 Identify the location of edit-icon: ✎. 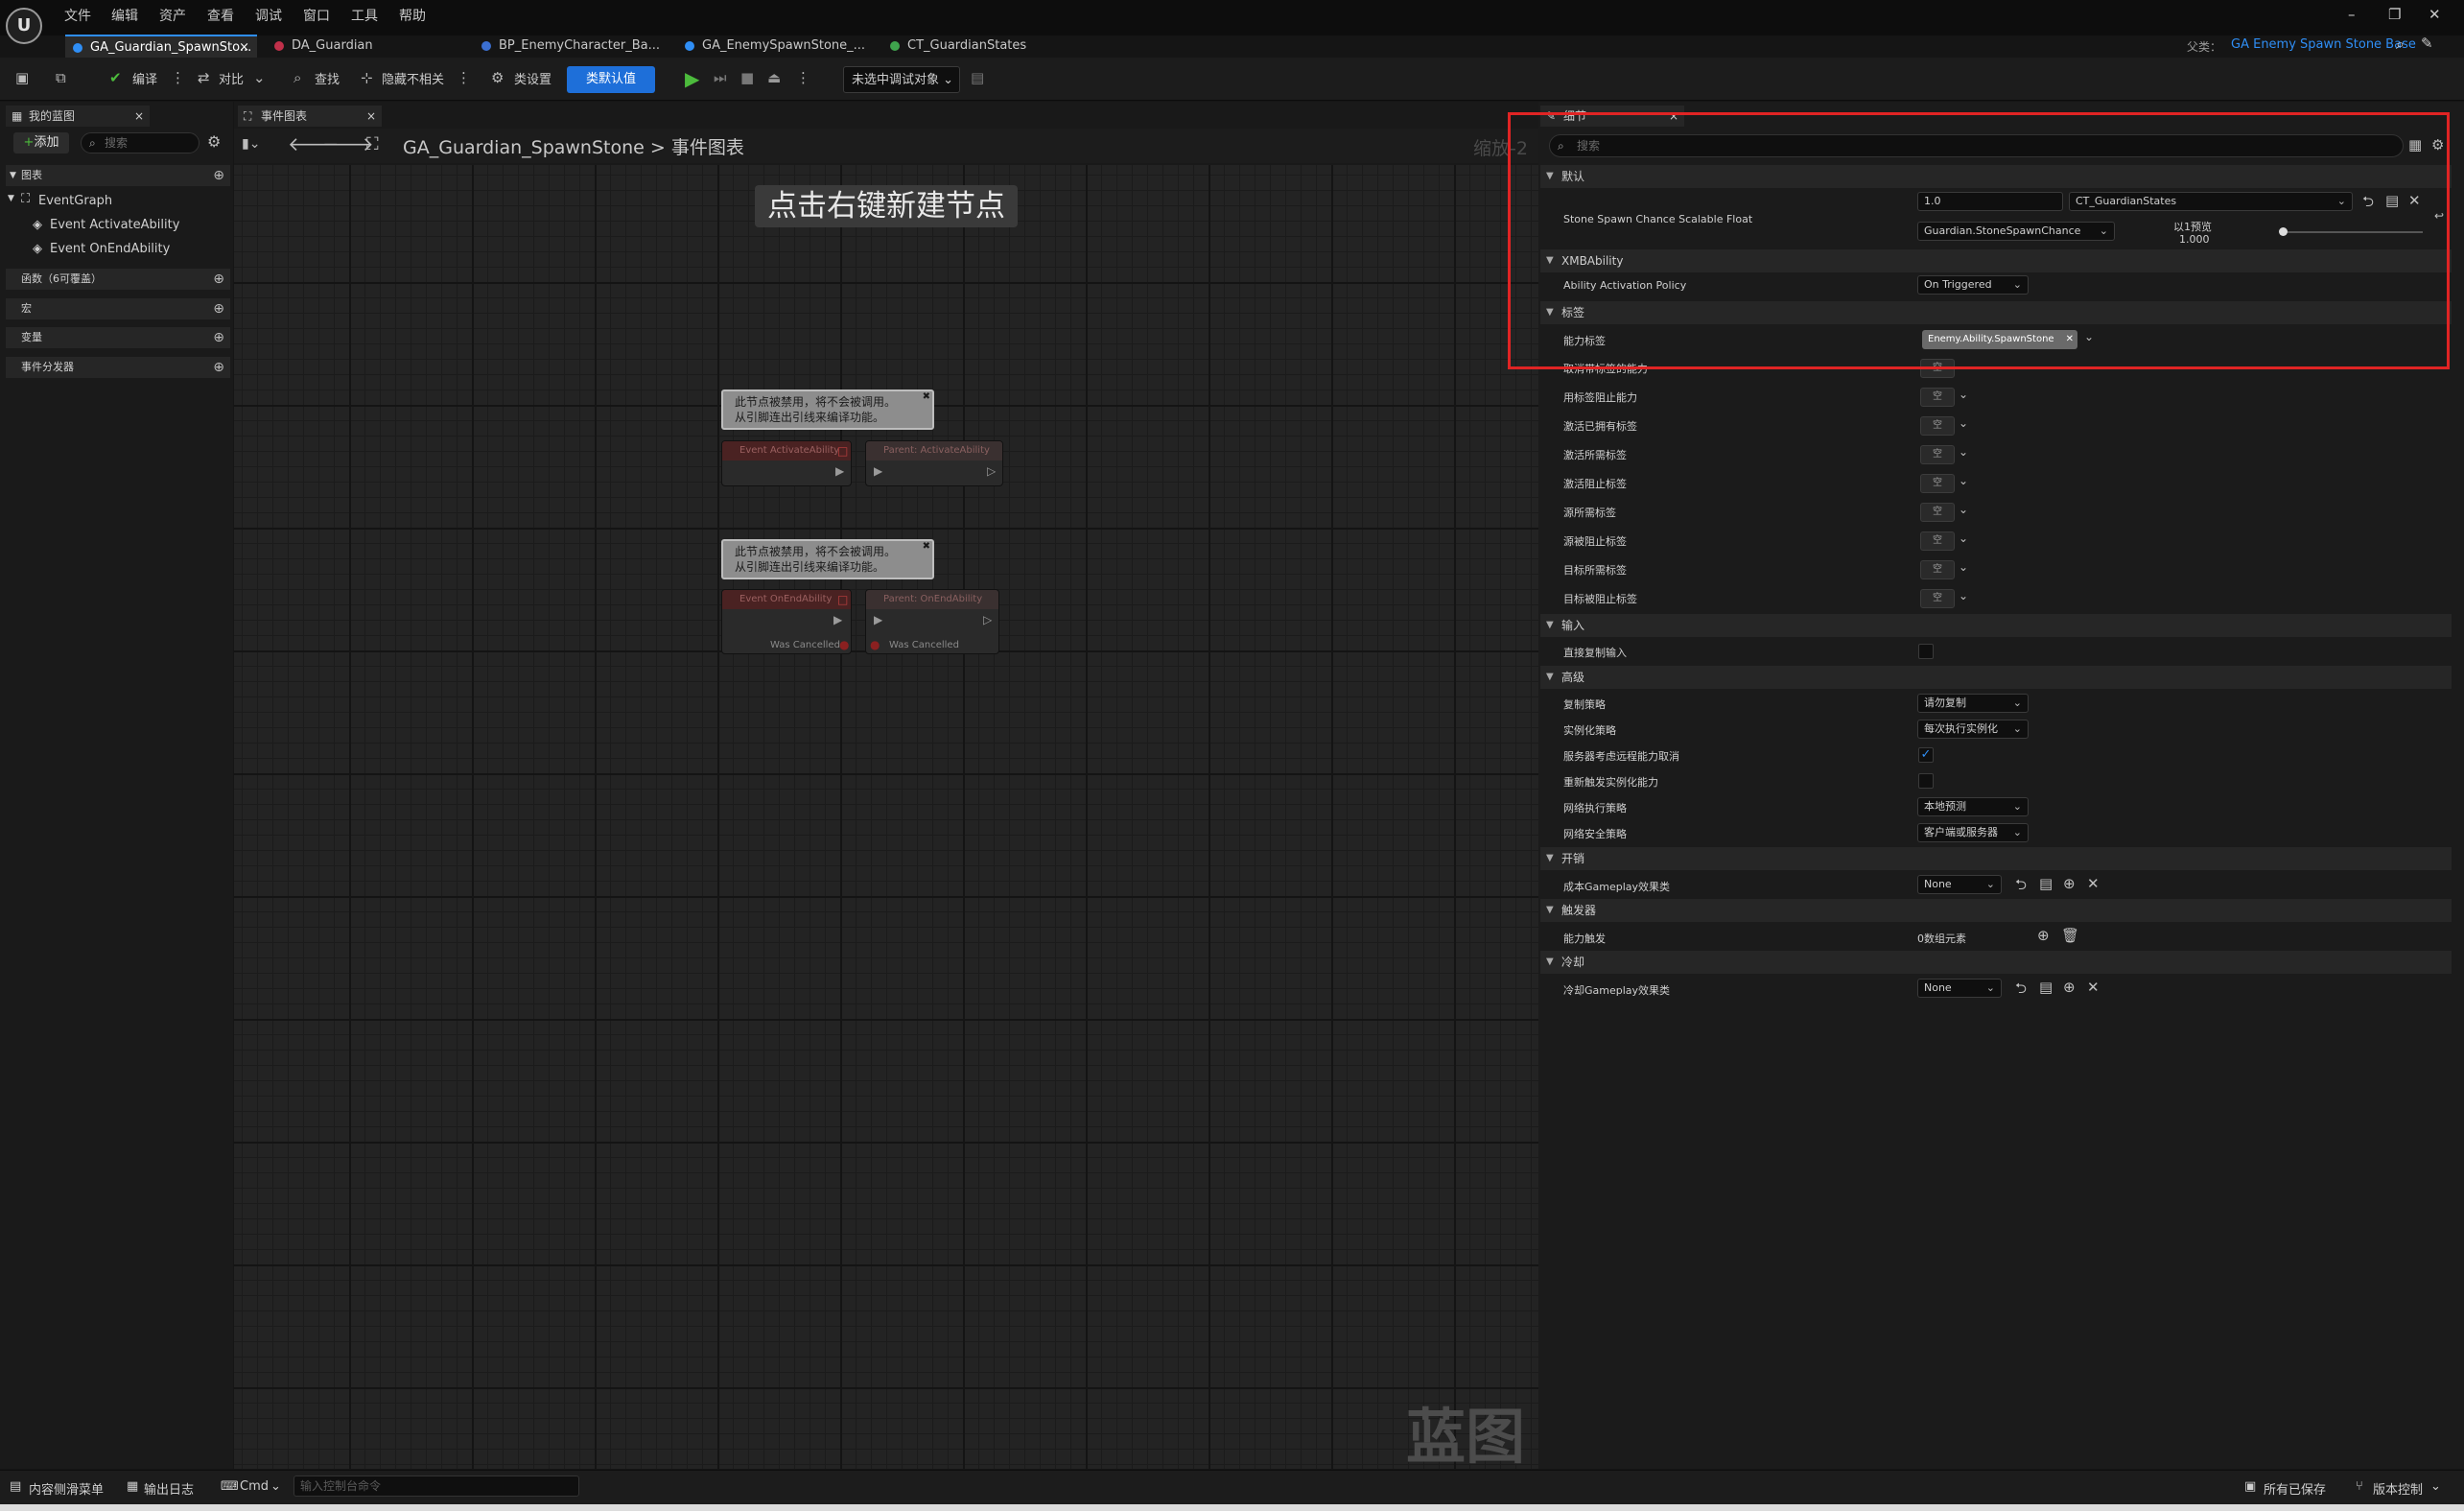
(2427, 43).